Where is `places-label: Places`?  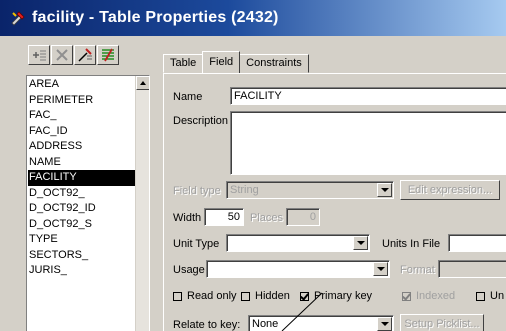 places-label: Places is located at coordinates (267, 218).